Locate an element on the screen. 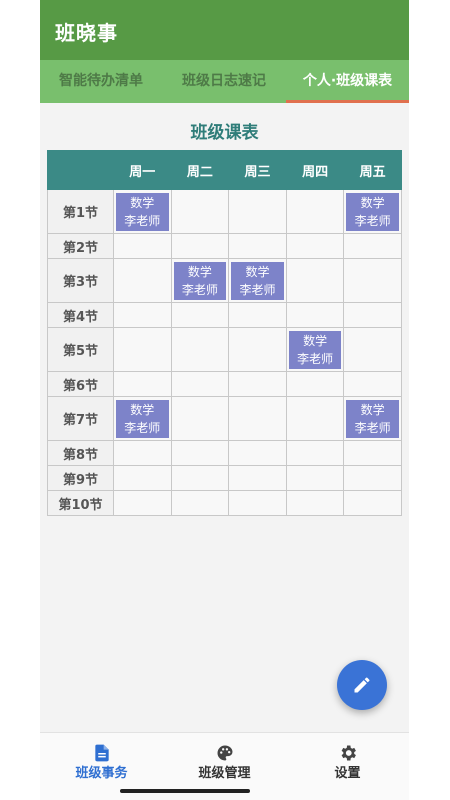 This screenshot has width=450, height=800. schedule-row: 第9节 is located at coordinates (224, 478).